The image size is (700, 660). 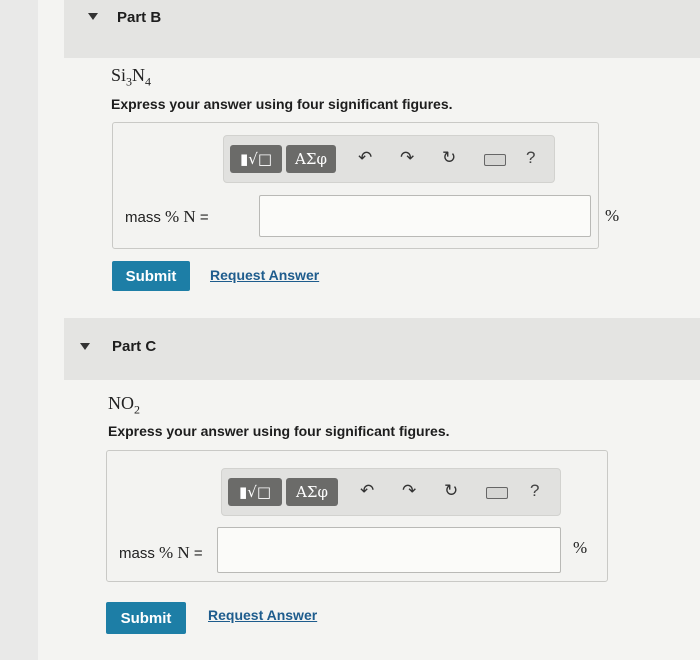 I want to click on part-c-header: Part C, so click(x=382, y=349).